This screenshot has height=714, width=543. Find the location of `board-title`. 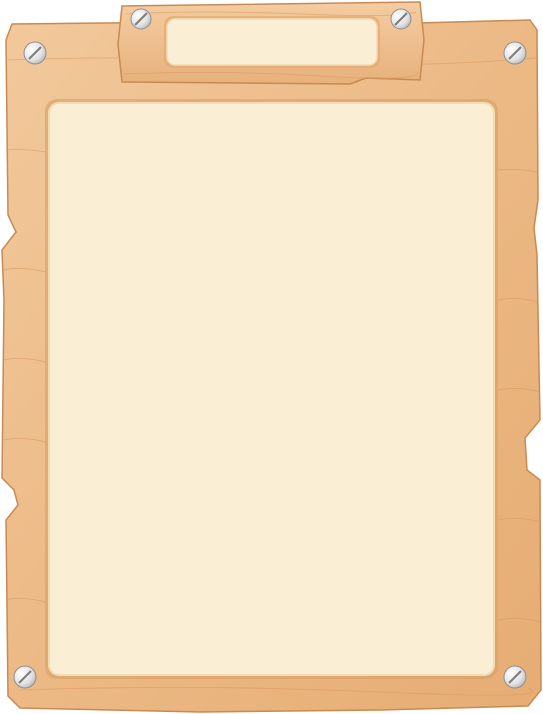

board-title is located at coordinates (272, 42).